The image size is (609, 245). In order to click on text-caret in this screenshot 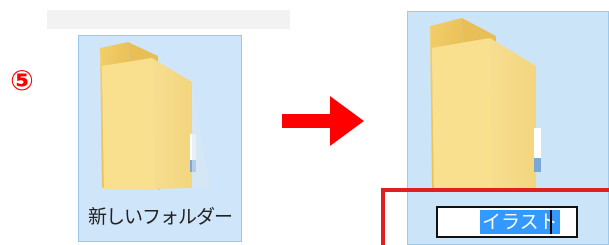, I will do `click(551, 222)`.